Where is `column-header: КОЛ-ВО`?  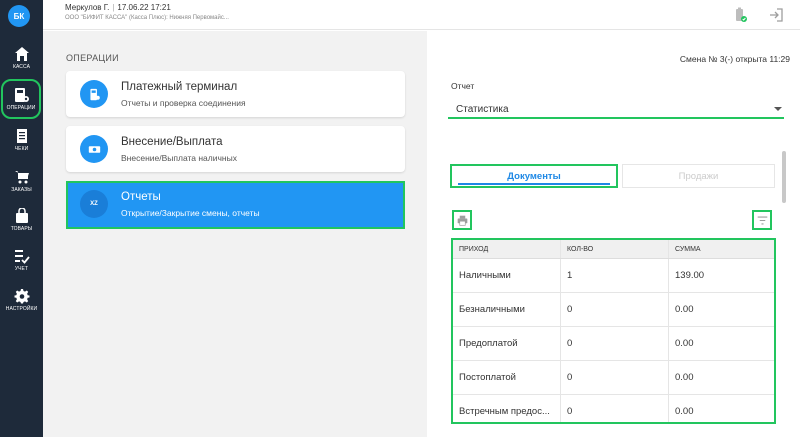
column-header: КОЛ-ВО is located at coordinates (615, 249).